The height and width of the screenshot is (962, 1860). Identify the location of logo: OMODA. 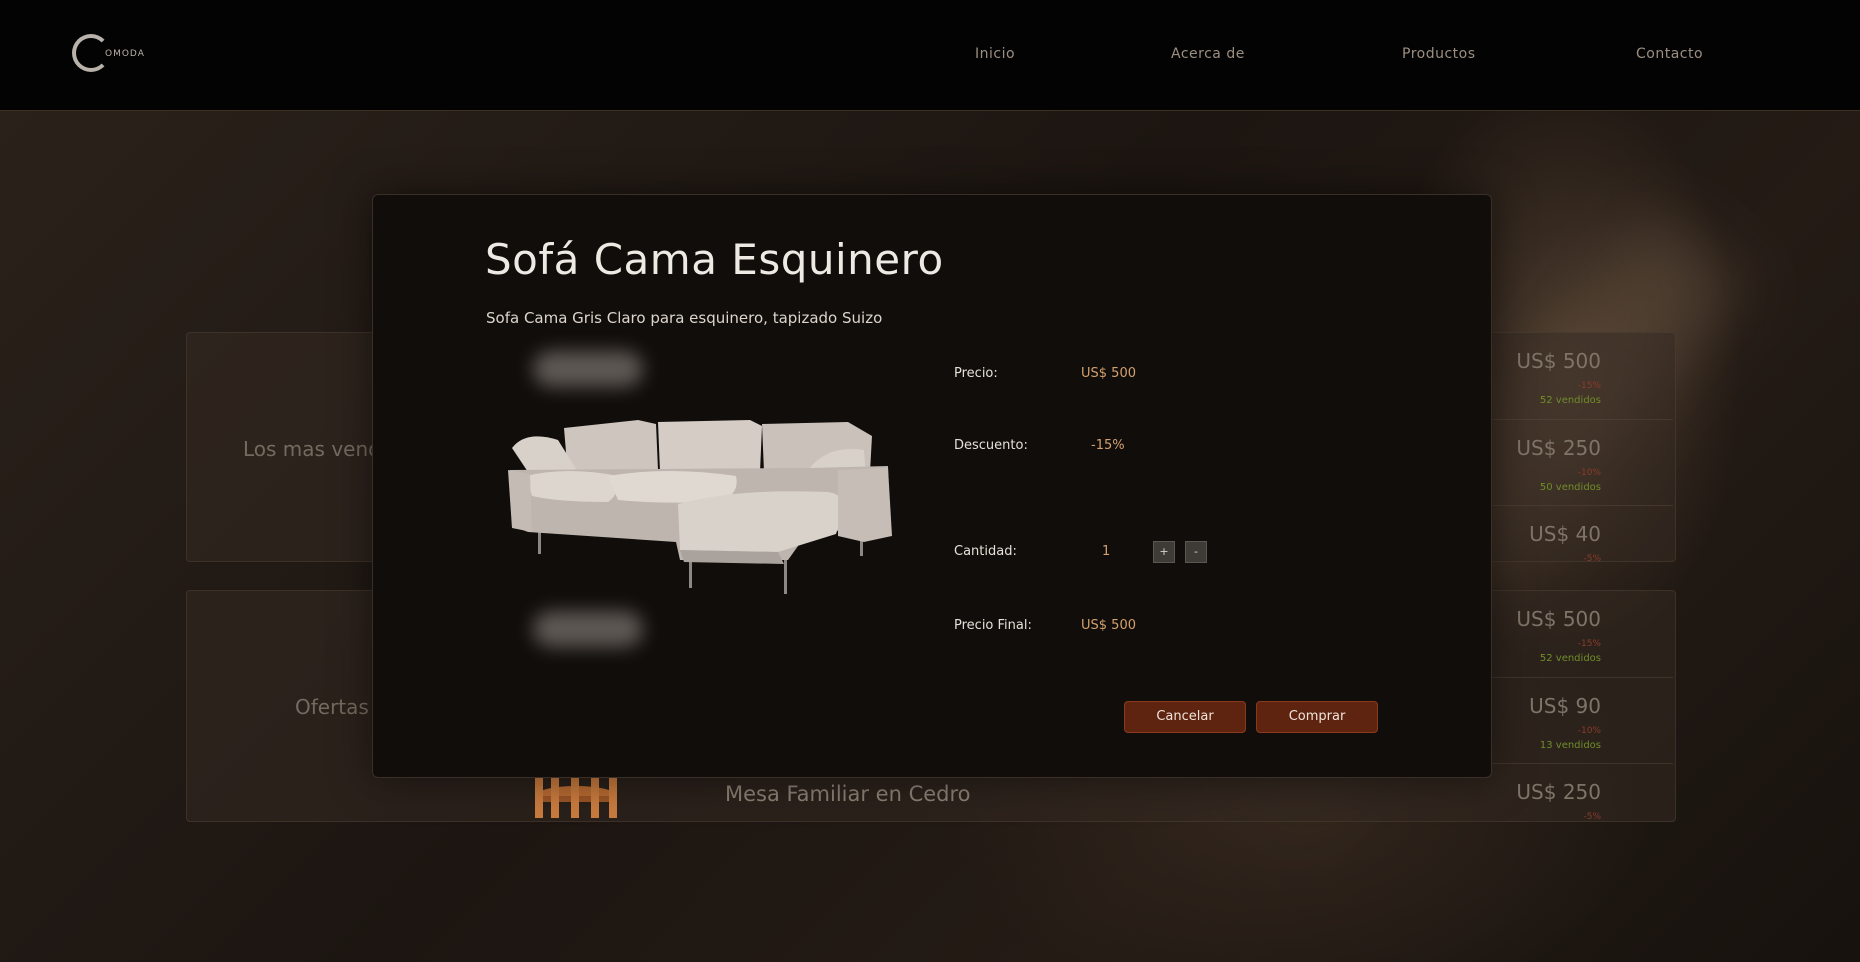
(112, 54).